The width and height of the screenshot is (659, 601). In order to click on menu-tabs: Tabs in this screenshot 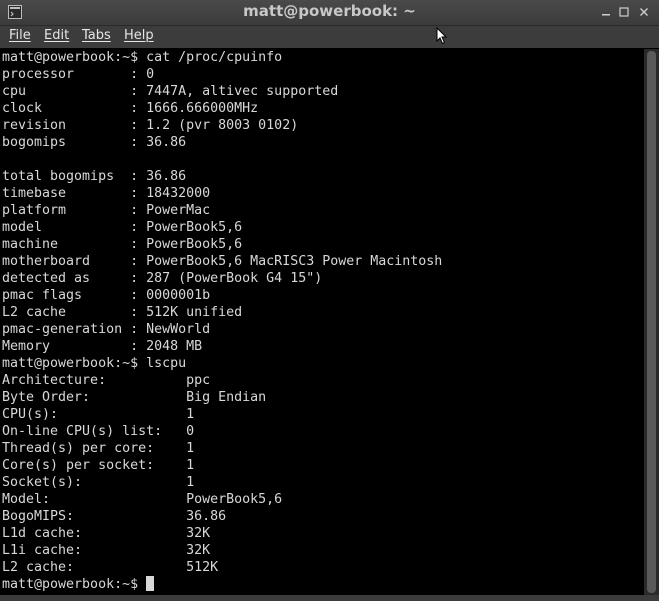, I will do `click(96, 35)`.